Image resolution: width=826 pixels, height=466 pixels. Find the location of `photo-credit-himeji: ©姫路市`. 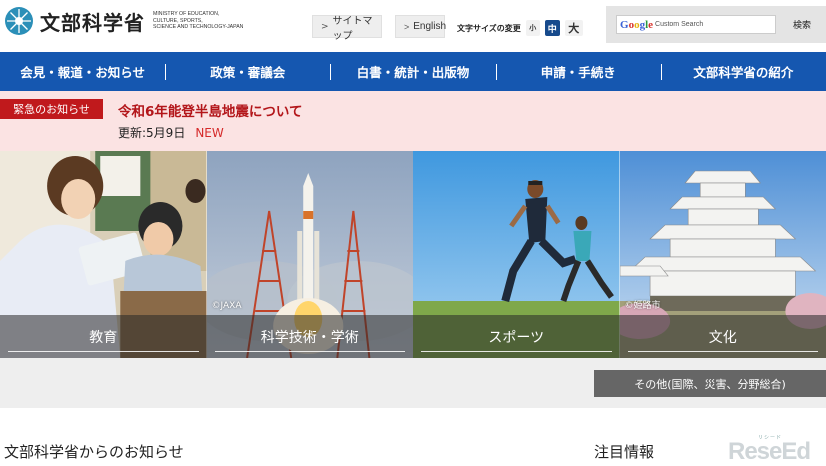

photo-credit-himeji: ©姫路市 is located at coordinates (642, 306).